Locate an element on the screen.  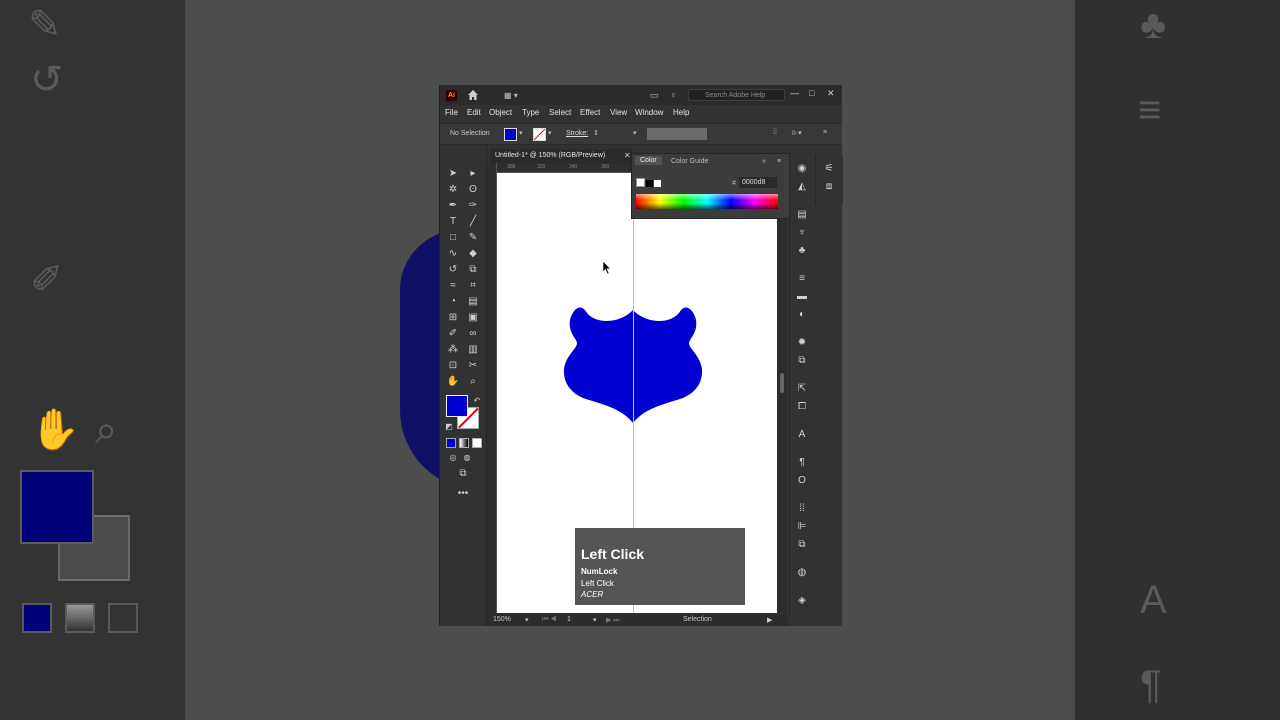
first-artboard-icon: ⏮ ◀ is located at coordinates (549, 620).